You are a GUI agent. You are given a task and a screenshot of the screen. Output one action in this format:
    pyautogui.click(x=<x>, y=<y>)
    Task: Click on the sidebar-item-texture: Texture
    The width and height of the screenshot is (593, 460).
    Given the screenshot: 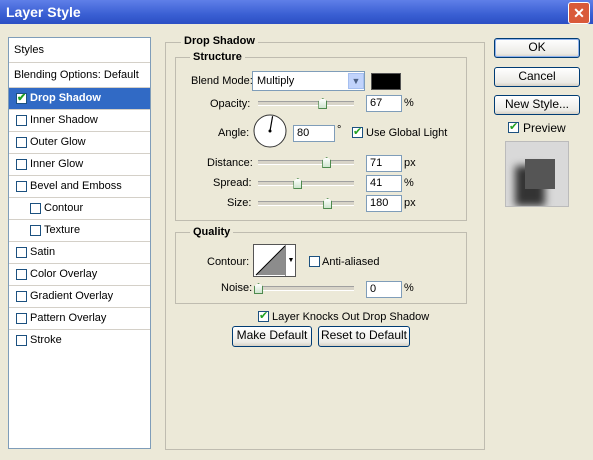 What is the action you would take?
    pyautogui.click(x=79, y=231)
    